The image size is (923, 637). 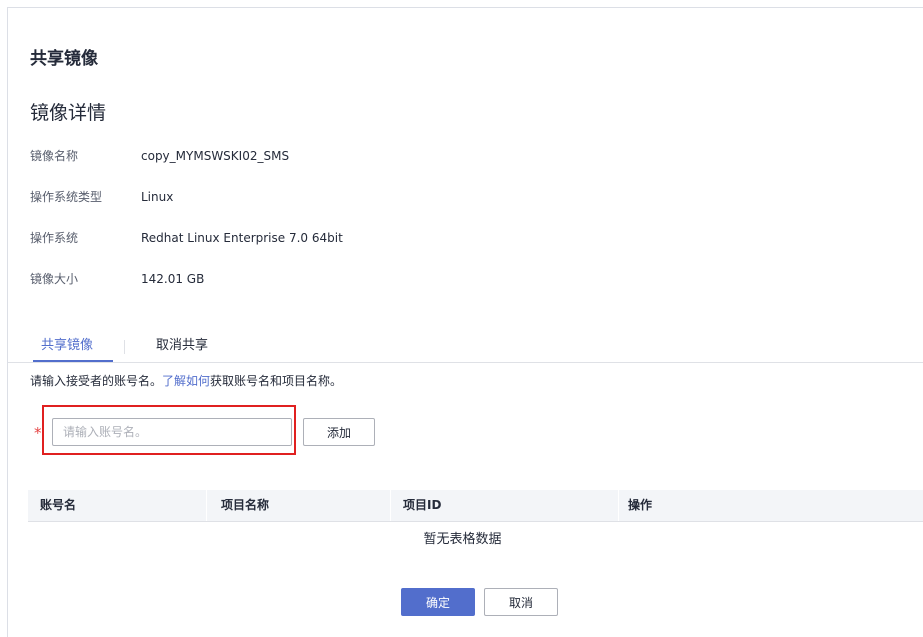 I want to click on account-hint: 请输入接受者的账号名。了解如何获取账号名和项目名称。, so click(x=186, y=380).